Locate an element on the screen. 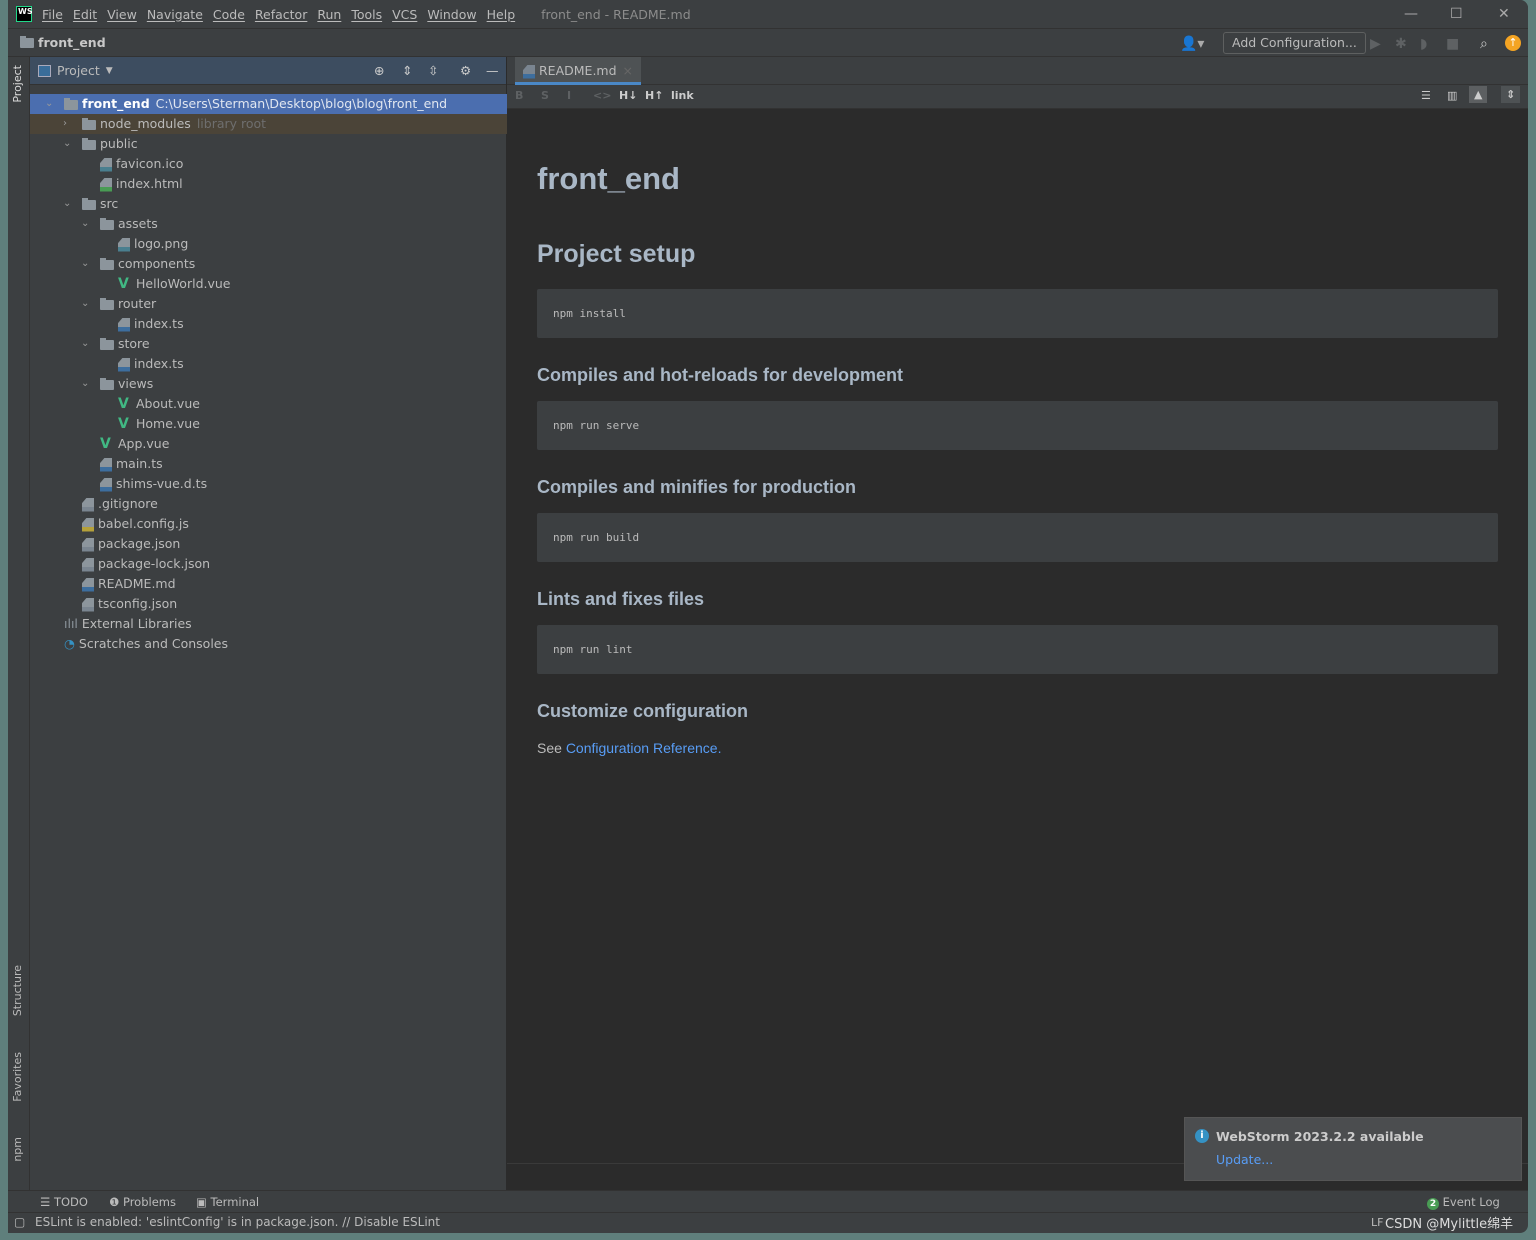 The height and width of the screenshot is (1240, 1536). problems-tab: ❶ Problems is located at coordinates (142, 1202).